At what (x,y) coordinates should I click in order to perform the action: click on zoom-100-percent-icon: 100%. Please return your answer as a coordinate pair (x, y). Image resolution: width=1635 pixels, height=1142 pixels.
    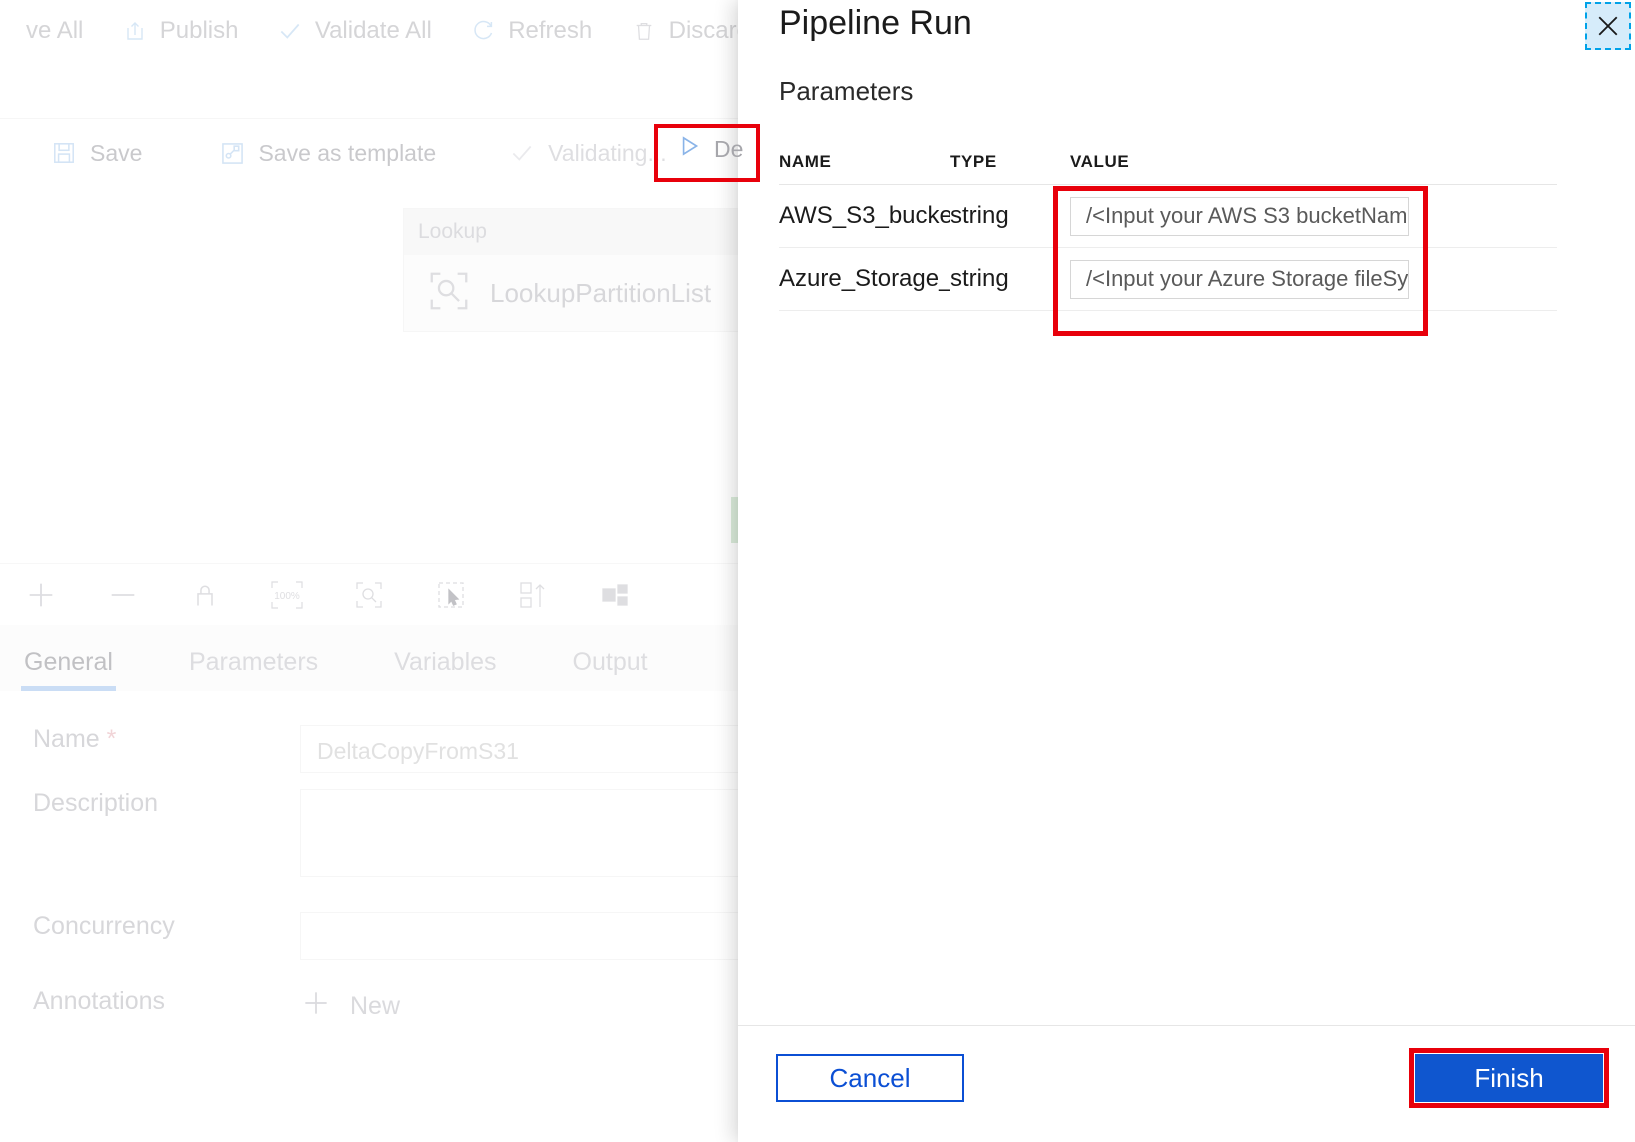
    Looking at the image, I should click on (287, 595).